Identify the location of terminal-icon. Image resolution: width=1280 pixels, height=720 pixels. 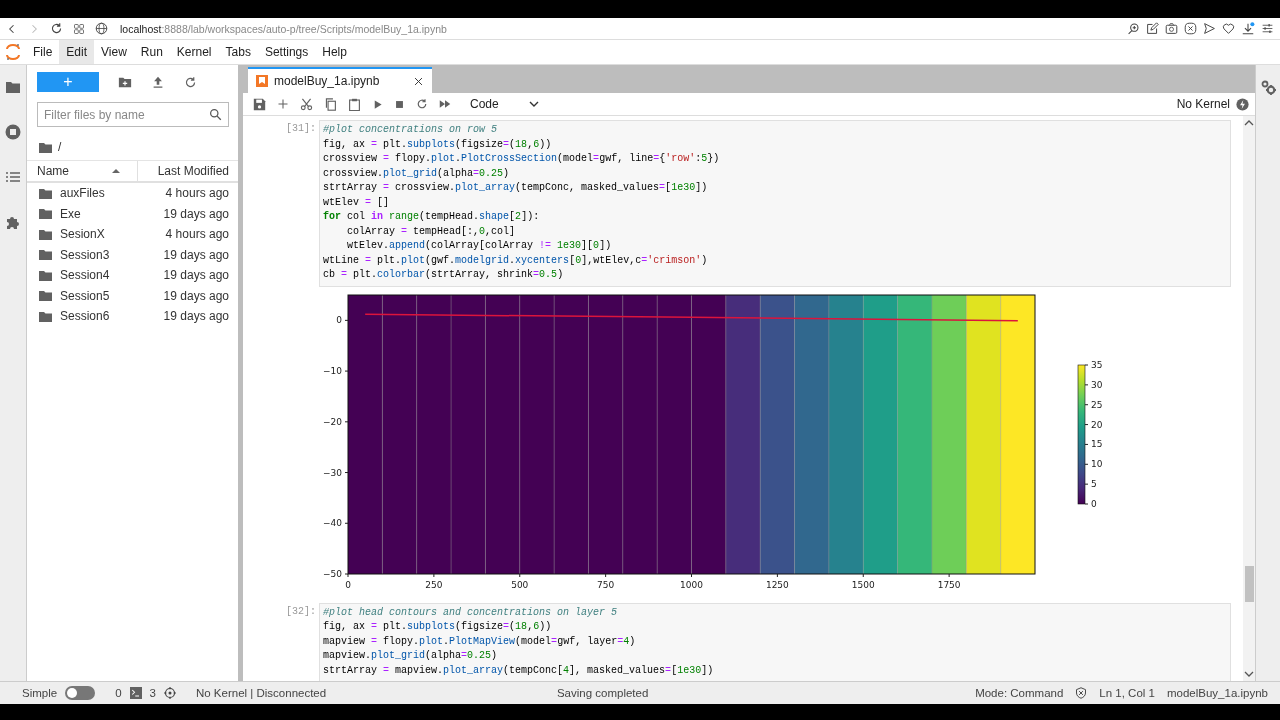
(135, 693).